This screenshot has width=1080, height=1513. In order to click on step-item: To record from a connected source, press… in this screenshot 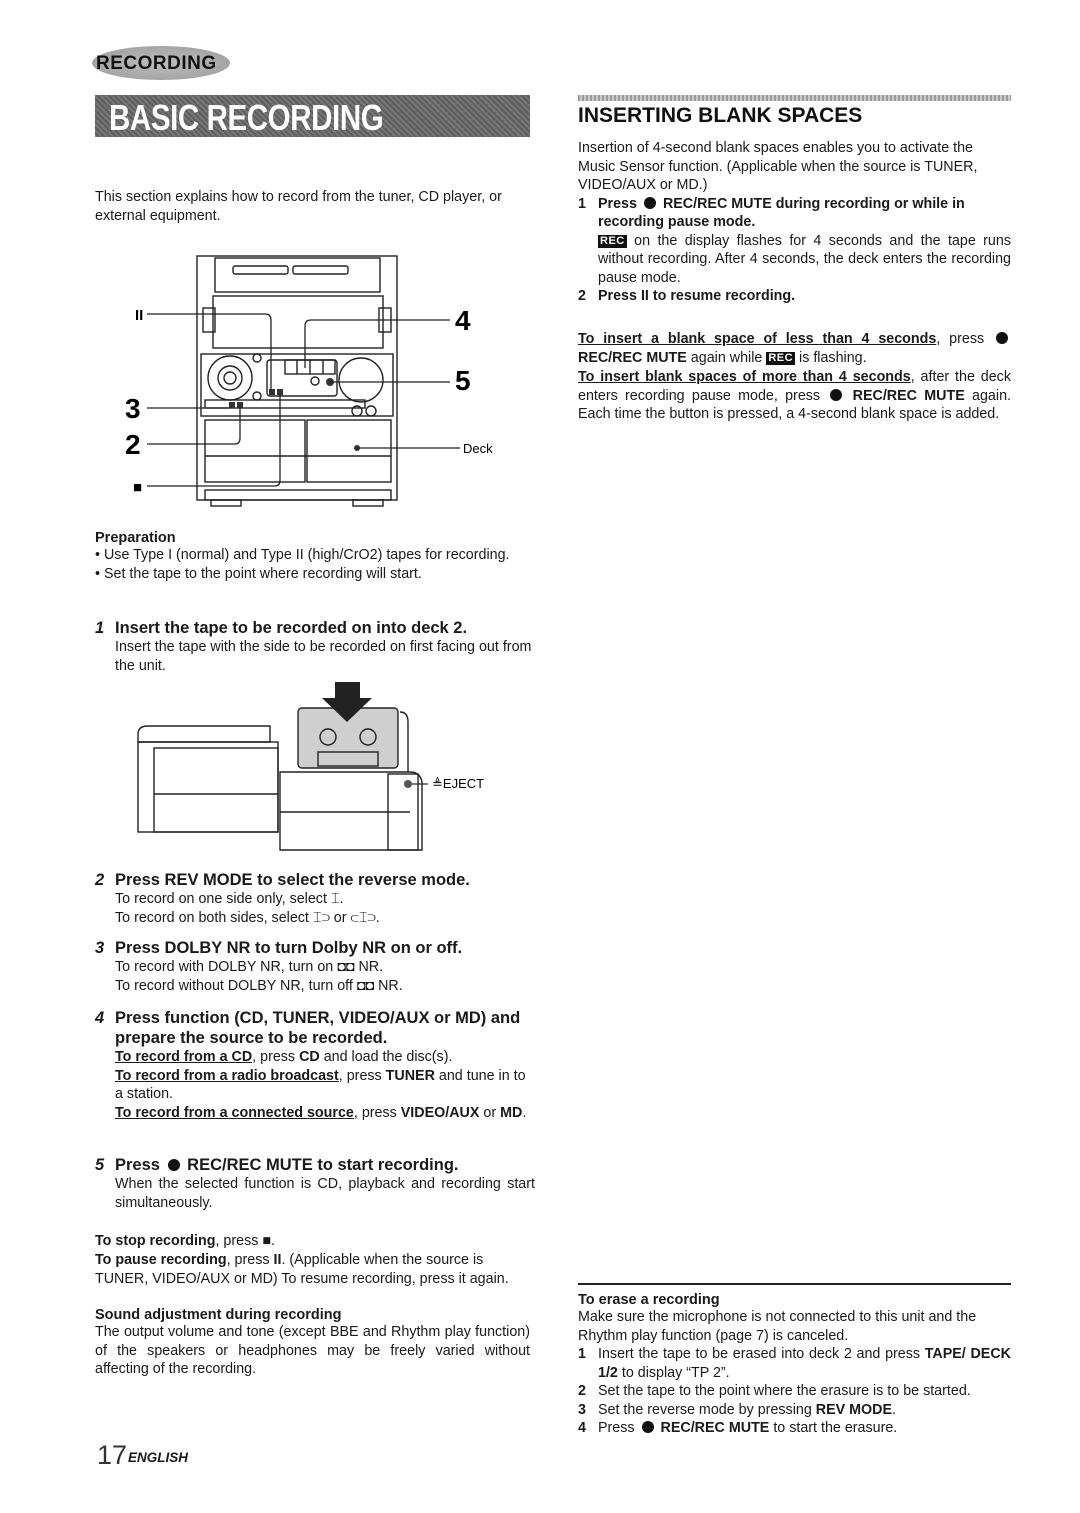, I will do `click(315, 1113)`.